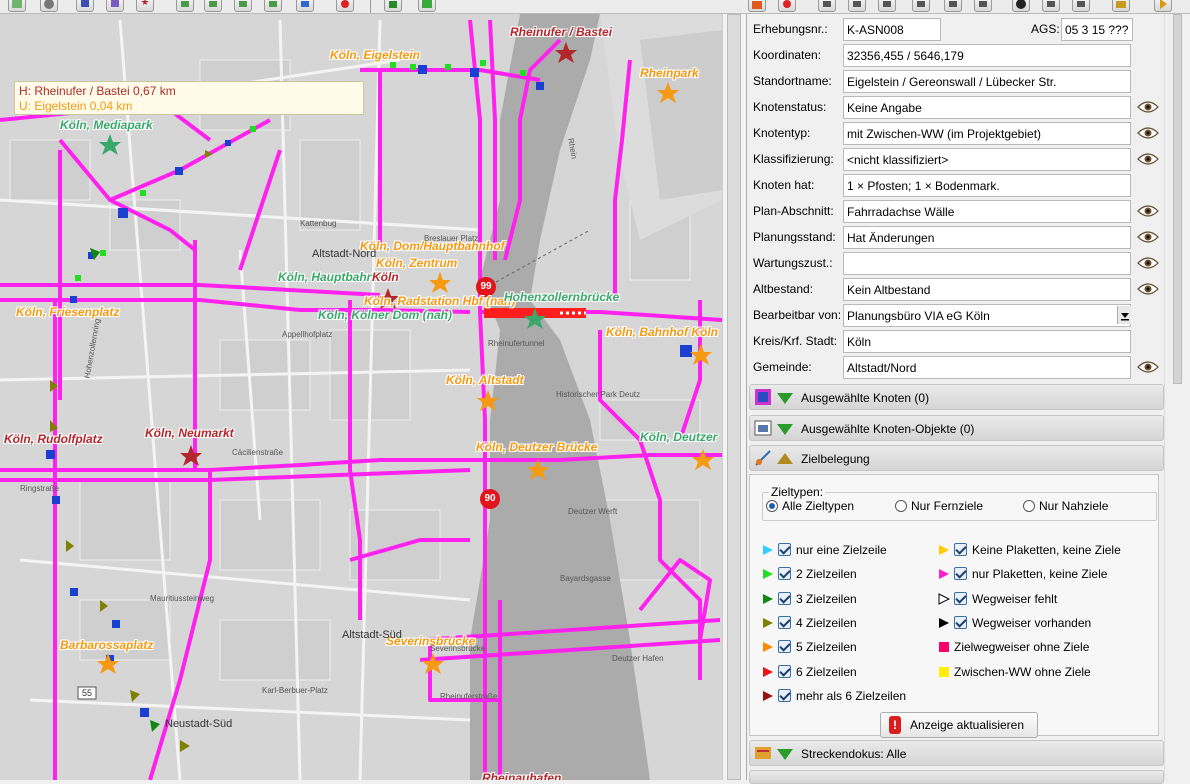 The height and width of the screenshot is (784, 1190). Describe the element at coordinates (243, 6) in the screenshot. I see `edit-route-icon` at that location.